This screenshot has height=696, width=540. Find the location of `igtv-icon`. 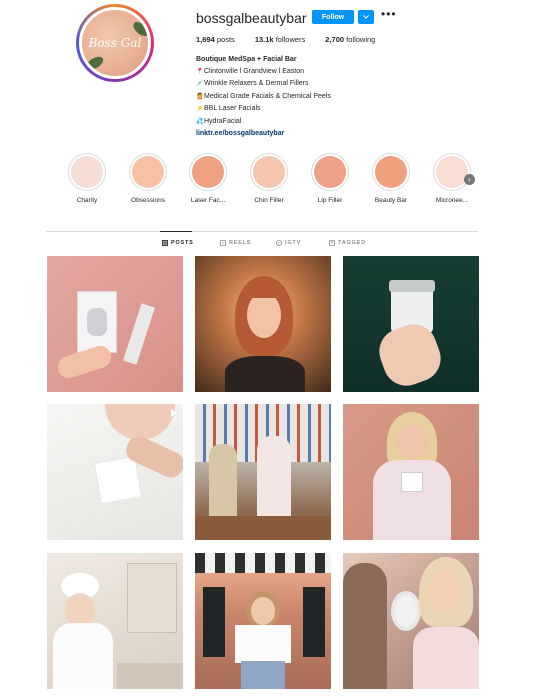

igtv-icon is located at coordinates (279, 243).